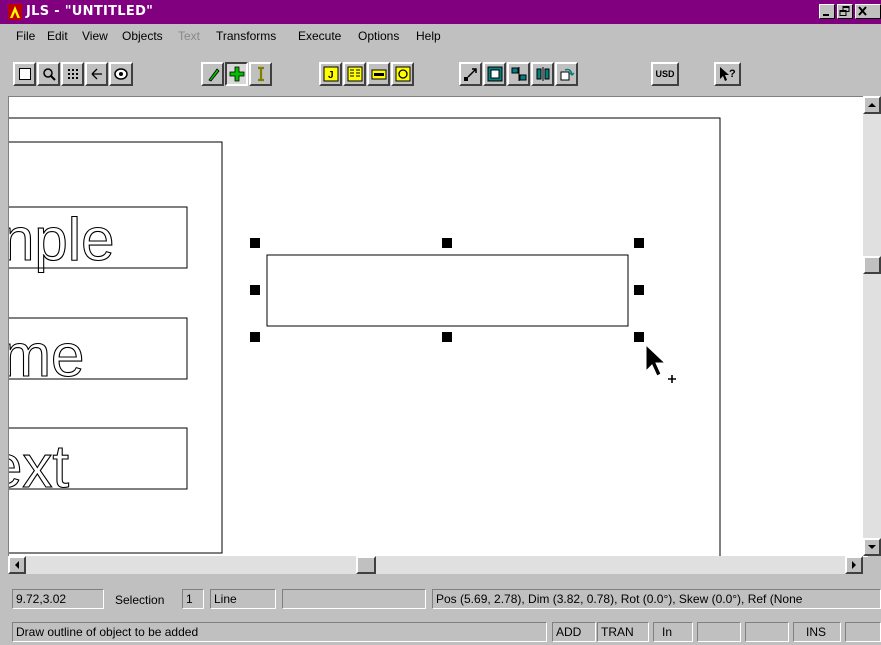 This screenshot has width=881, height=645. I want to click on rotate-tool-button, so click(566, 74).